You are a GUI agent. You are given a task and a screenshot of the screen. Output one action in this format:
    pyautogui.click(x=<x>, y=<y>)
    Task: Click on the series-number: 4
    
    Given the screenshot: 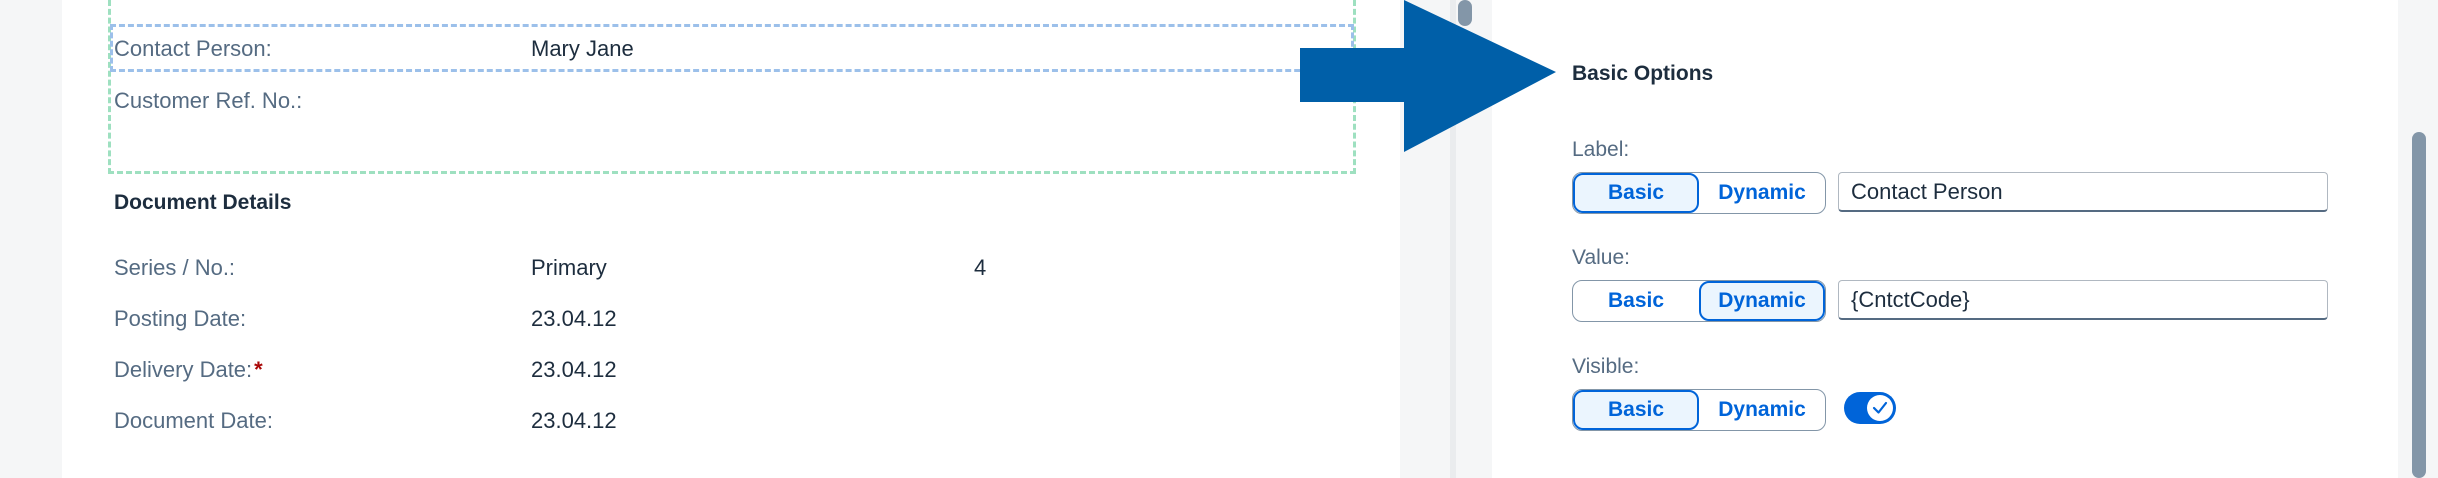 What is the action you would take?
    pyautogui.click(x=980, y=267)
    